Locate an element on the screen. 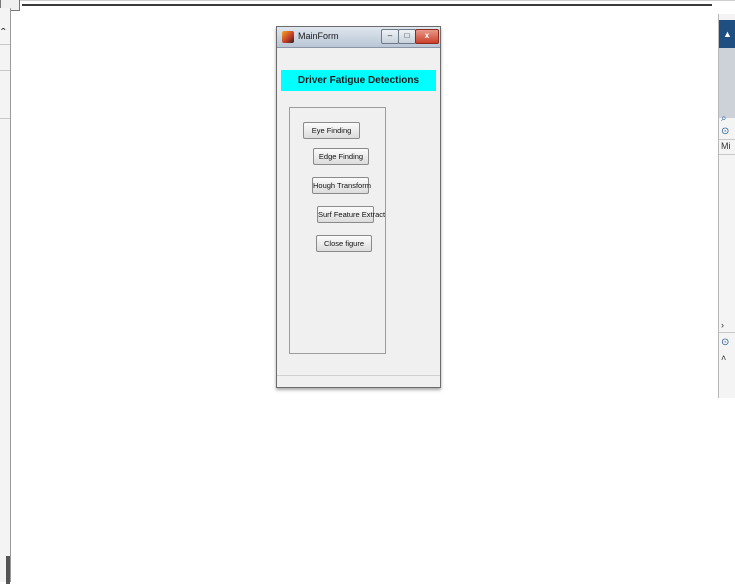 The width and height of the screenshot is (735, 584). banner-text: Driver Fatigue Detections is located at coordinates (358, 80).